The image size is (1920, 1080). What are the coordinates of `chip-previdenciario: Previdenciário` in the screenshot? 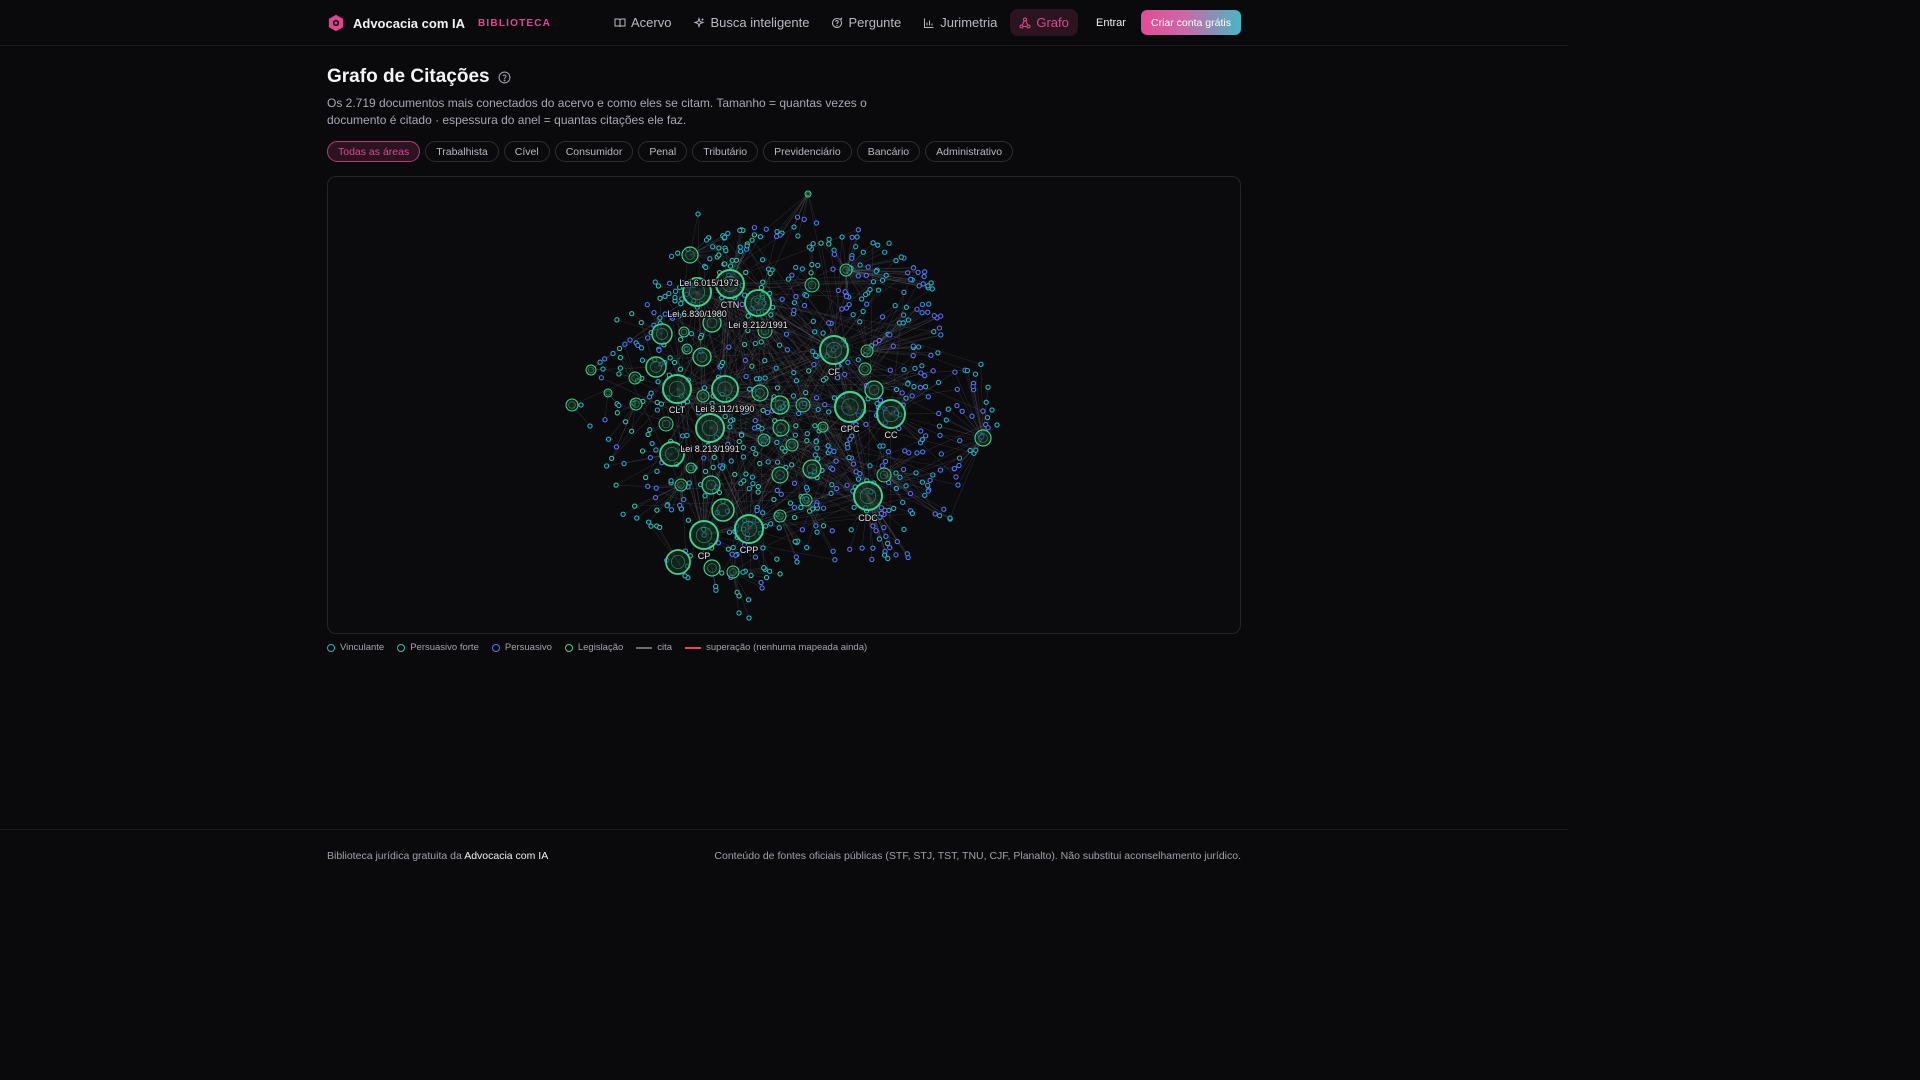 It's located at (807, 151).